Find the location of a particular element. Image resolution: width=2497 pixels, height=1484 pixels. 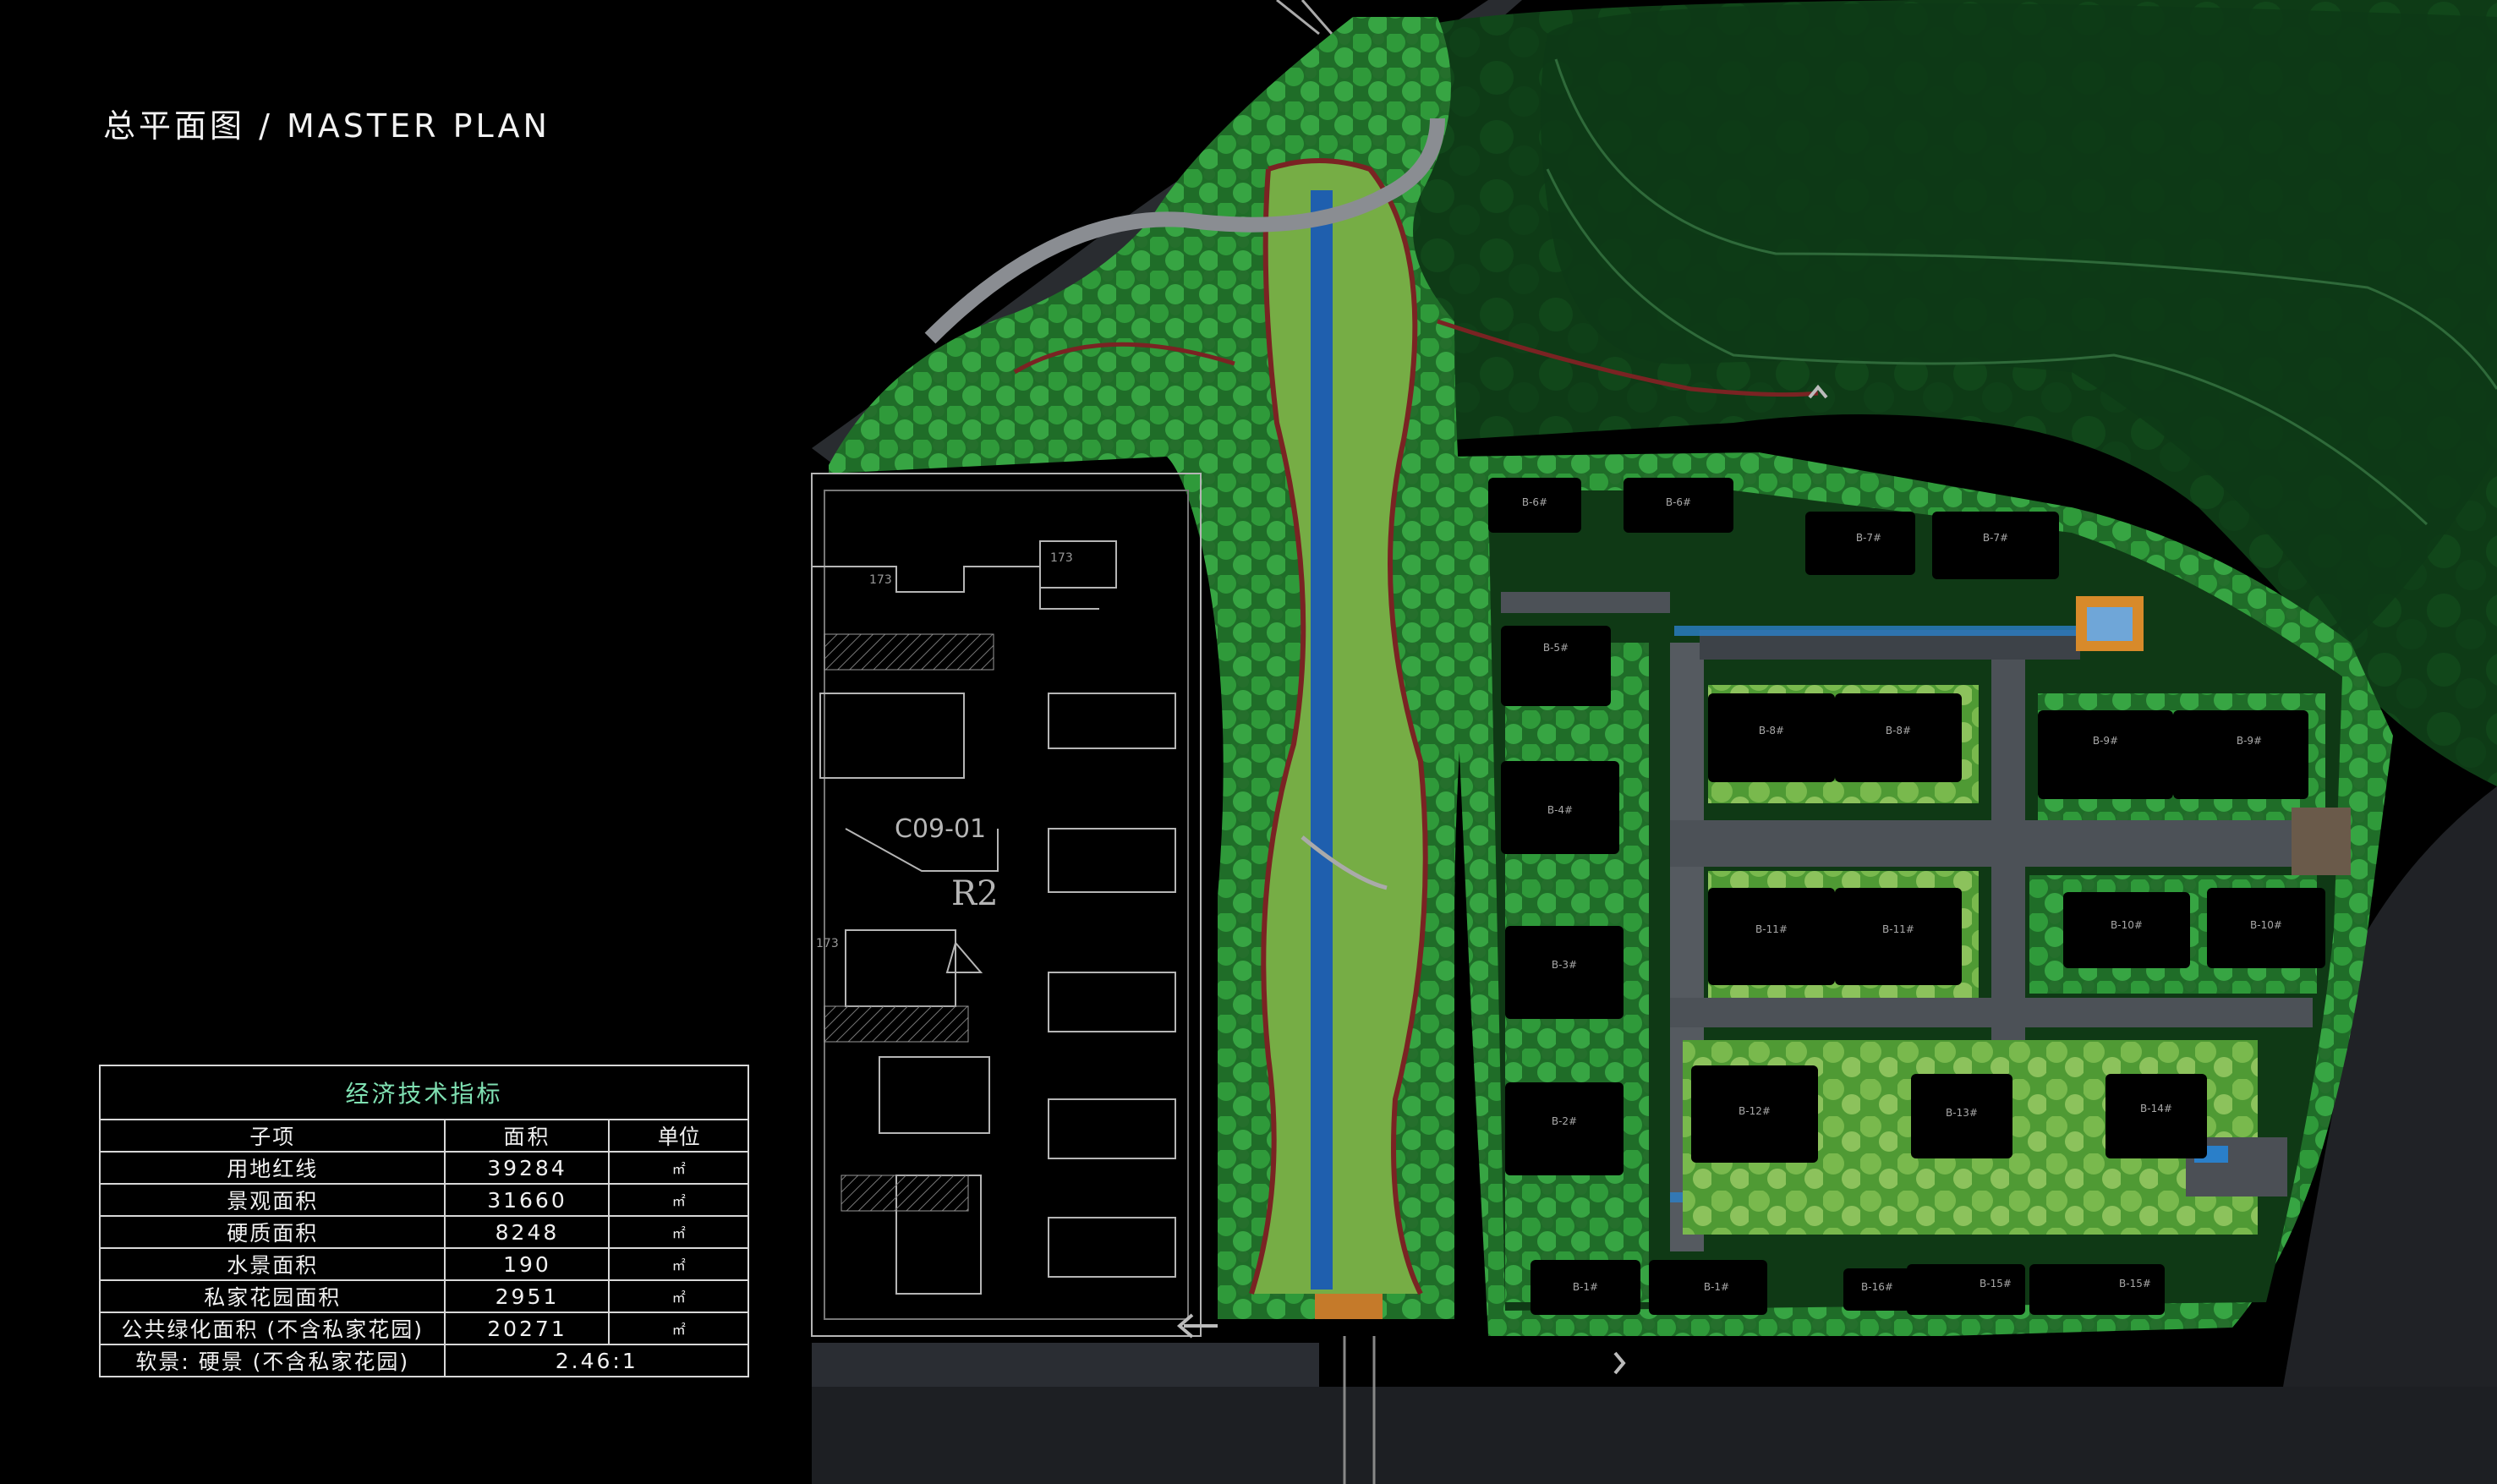

table-ratio-row: 软景: 硬景 (不含私家花园) 2.46:1 is located at coordinates (423, 1360).